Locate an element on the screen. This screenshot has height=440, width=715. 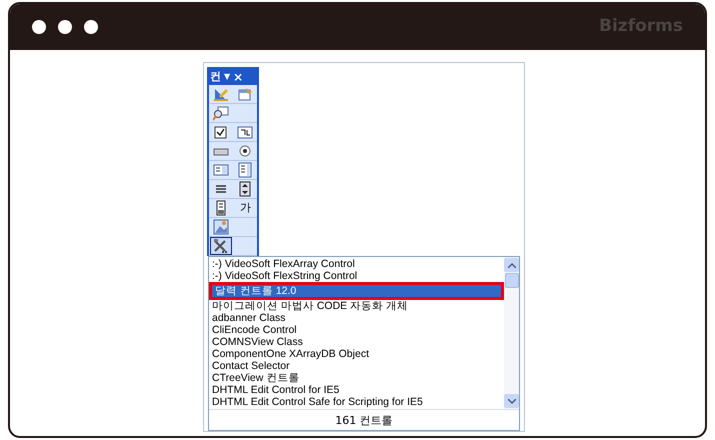
control-list-item: adbanner Class is located at coordinates (356, 318).